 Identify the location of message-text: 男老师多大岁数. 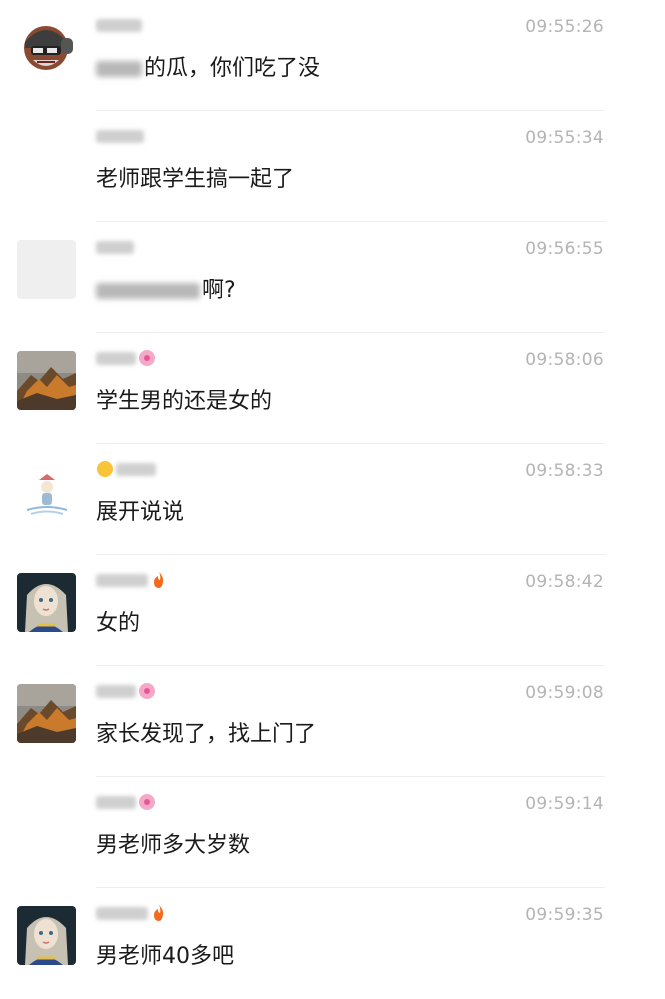
(173, 845).